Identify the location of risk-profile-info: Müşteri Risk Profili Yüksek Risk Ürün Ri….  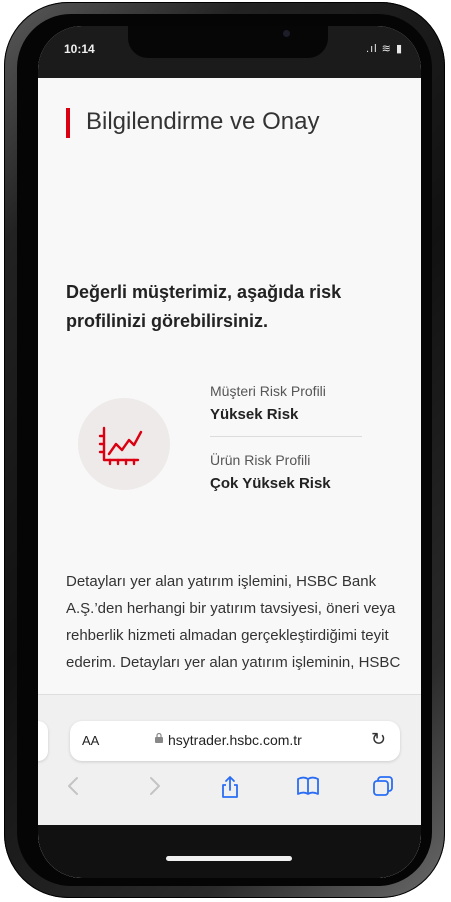
(310, 438).